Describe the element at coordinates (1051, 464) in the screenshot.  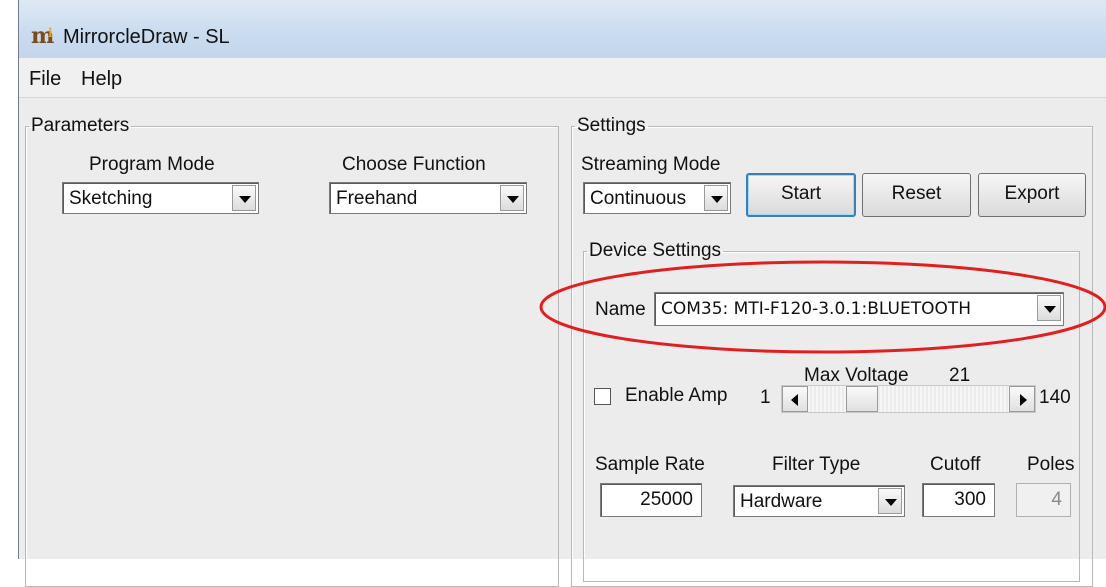
I see `poles-label: Poles` at that location.